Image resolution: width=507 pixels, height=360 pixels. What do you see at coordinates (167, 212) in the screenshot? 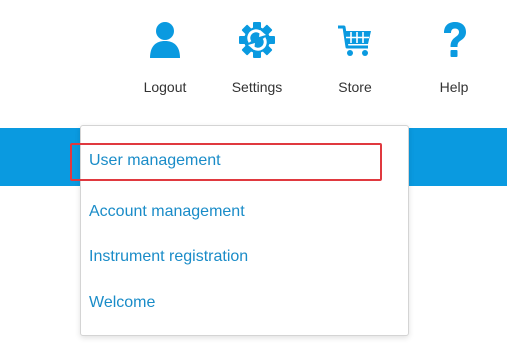
I see `menu-item-account-management: Account management` at bounding box center [167, 212].